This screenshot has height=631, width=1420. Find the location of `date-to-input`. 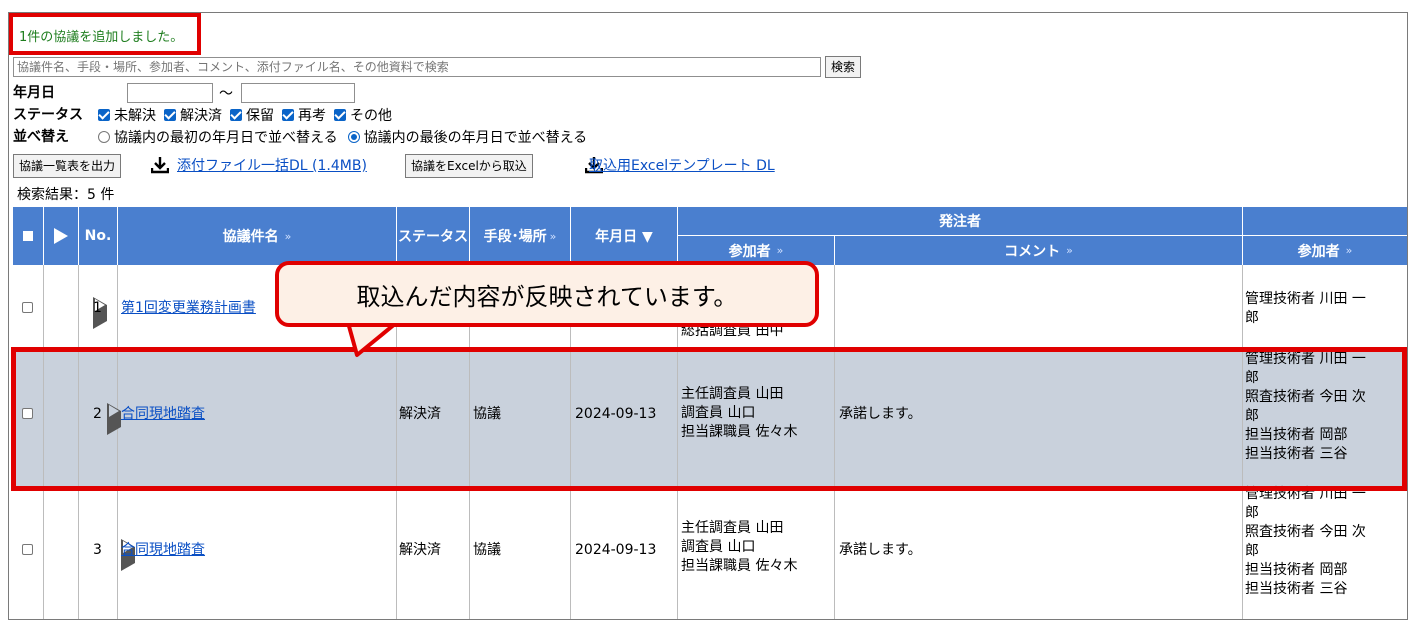

date-to-input is located at coordinates (298, 93).